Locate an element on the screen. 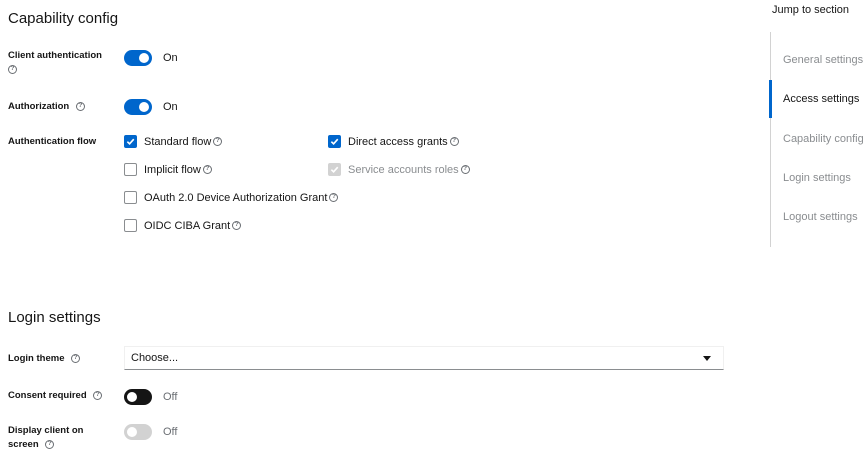  authorization-label-text: Authorization is located at coordinates (39, 106).